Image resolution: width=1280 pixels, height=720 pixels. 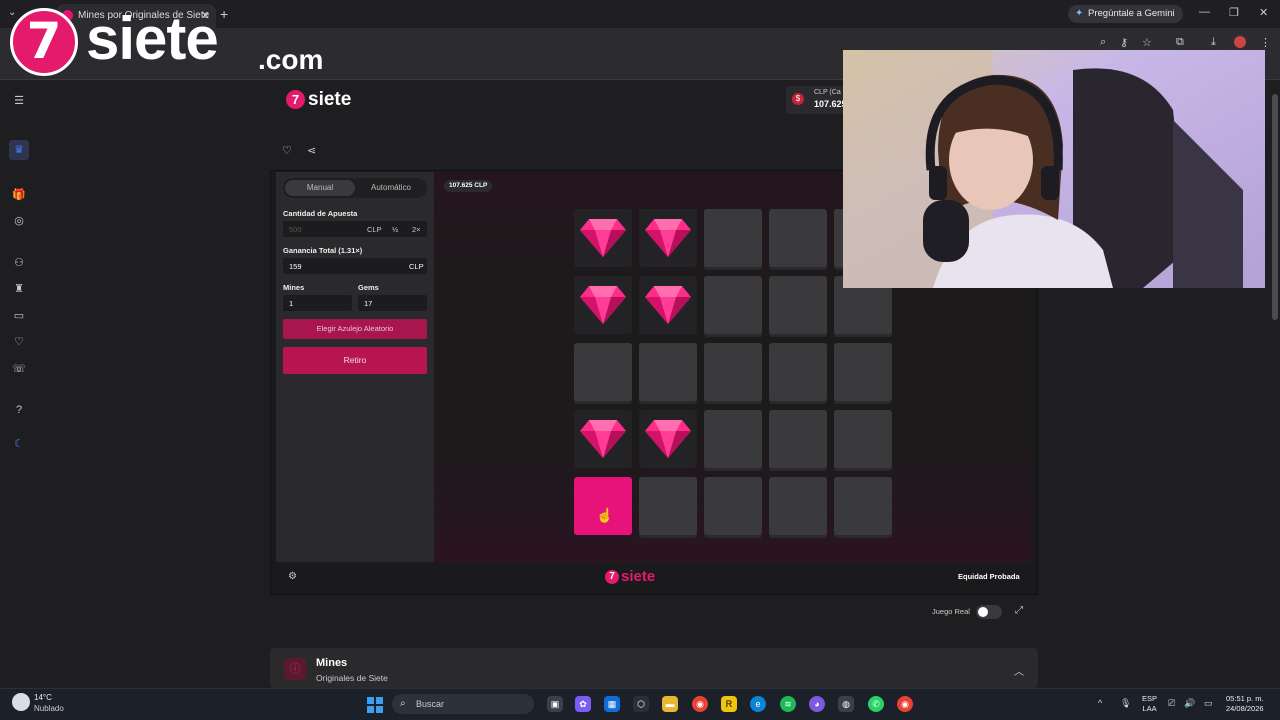 I want to click on chevron-up-icon: ︿, so click(x=1019, y=670).